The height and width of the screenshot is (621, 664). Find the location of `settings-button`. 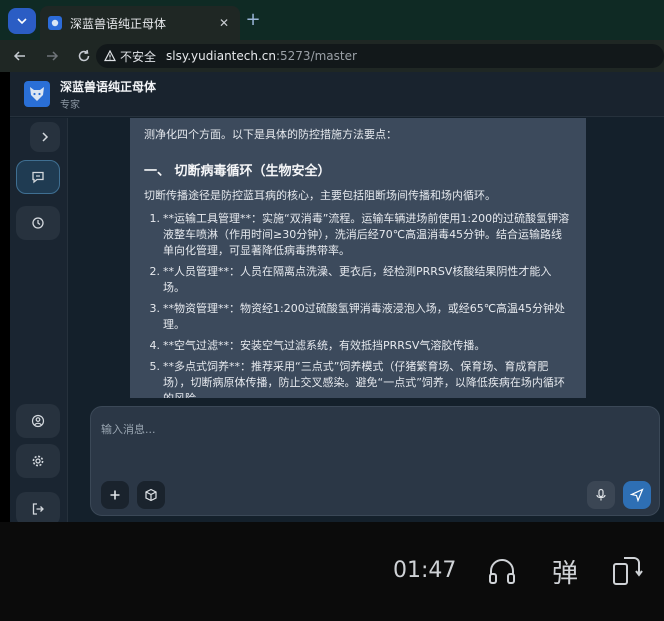

settings-button is located at coordinates (38, 461).